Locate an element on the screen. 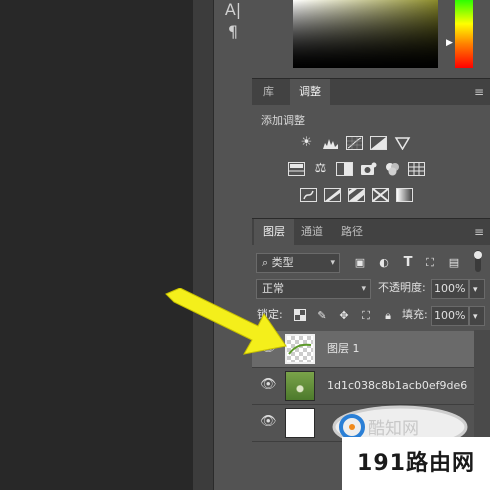  layer-name: 图层 1 is located at coordinates (397, 349).